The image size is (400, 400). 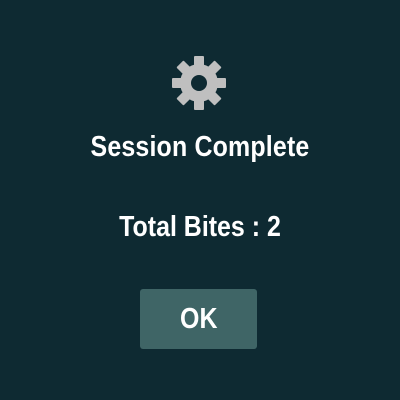 I want to click on gear-icon, so click(x=199, y=83).